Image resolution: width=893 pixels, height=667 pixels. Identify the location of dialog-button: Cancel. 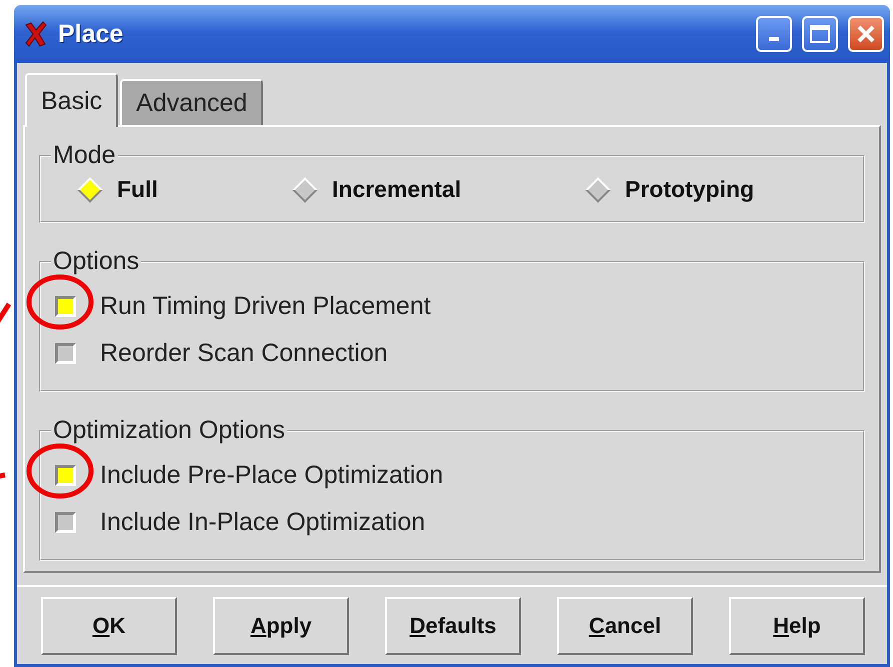
(625, 625).